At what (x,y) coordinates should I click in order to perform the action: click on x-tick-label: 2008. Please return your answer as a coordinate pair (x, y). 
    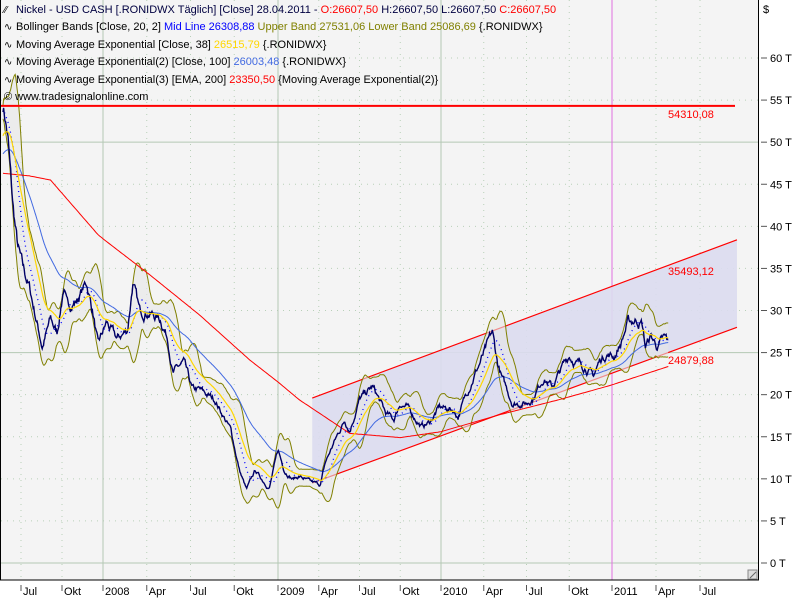
    Looking at the image, I should click on (117, 592).